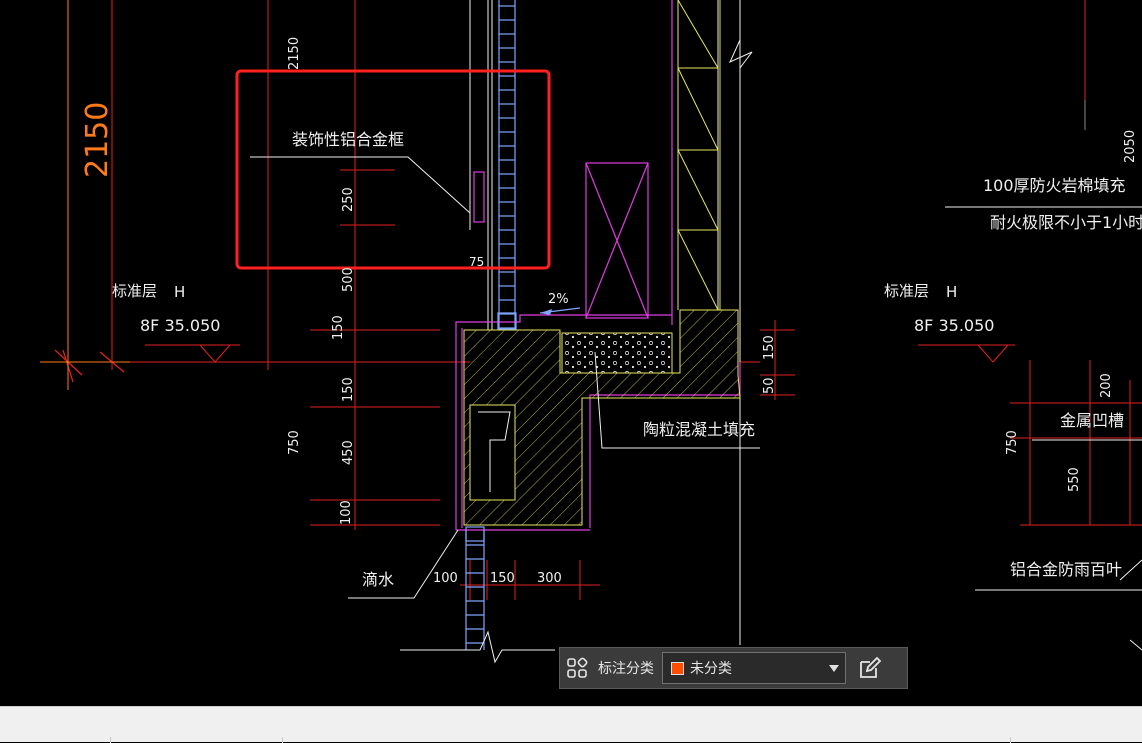 This screenshot has width=1142, height=743. I want to click on level-right-elev: 8F 35.050, so click(954, 325).